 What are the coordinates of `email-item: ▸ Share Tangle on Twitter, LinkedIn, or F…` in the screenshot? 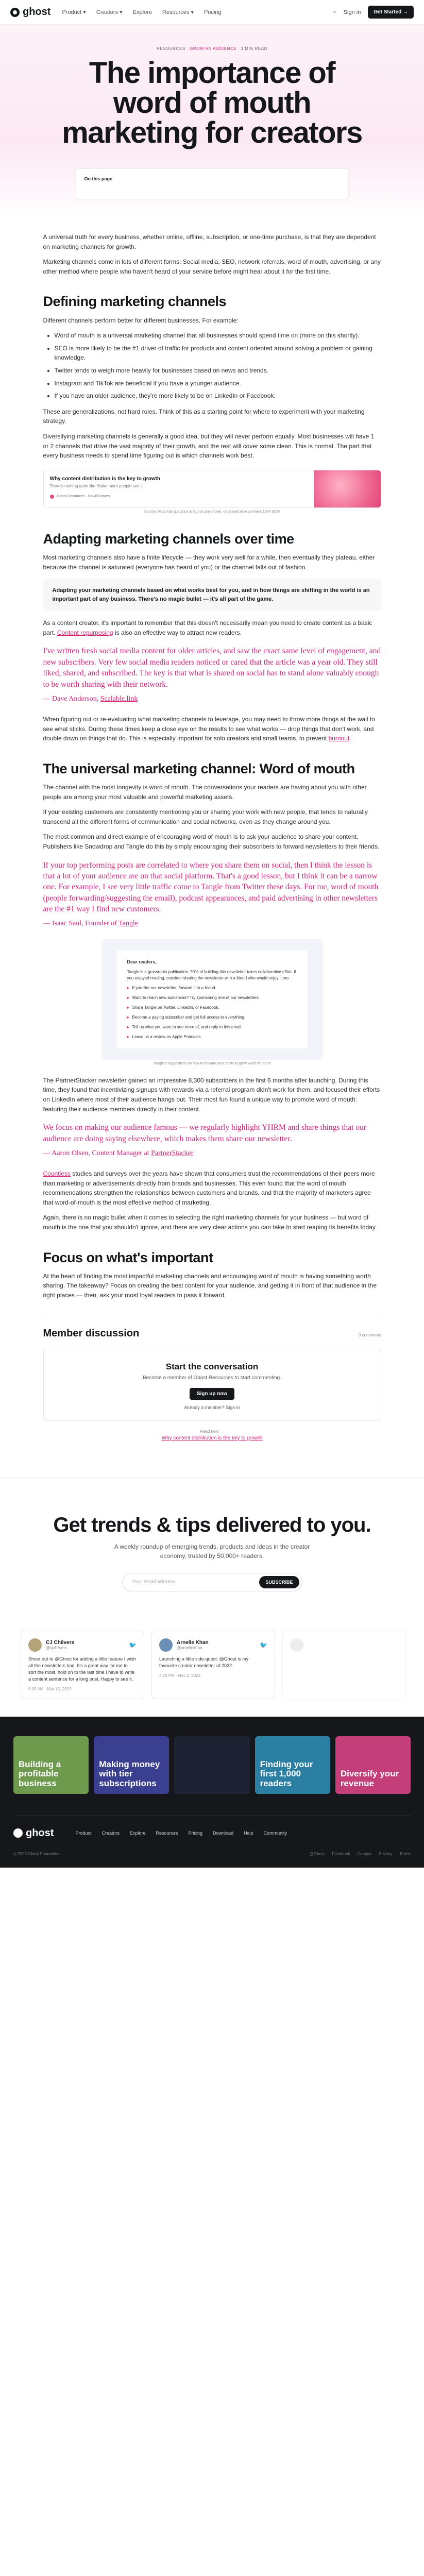 It's located at (212, 1008).